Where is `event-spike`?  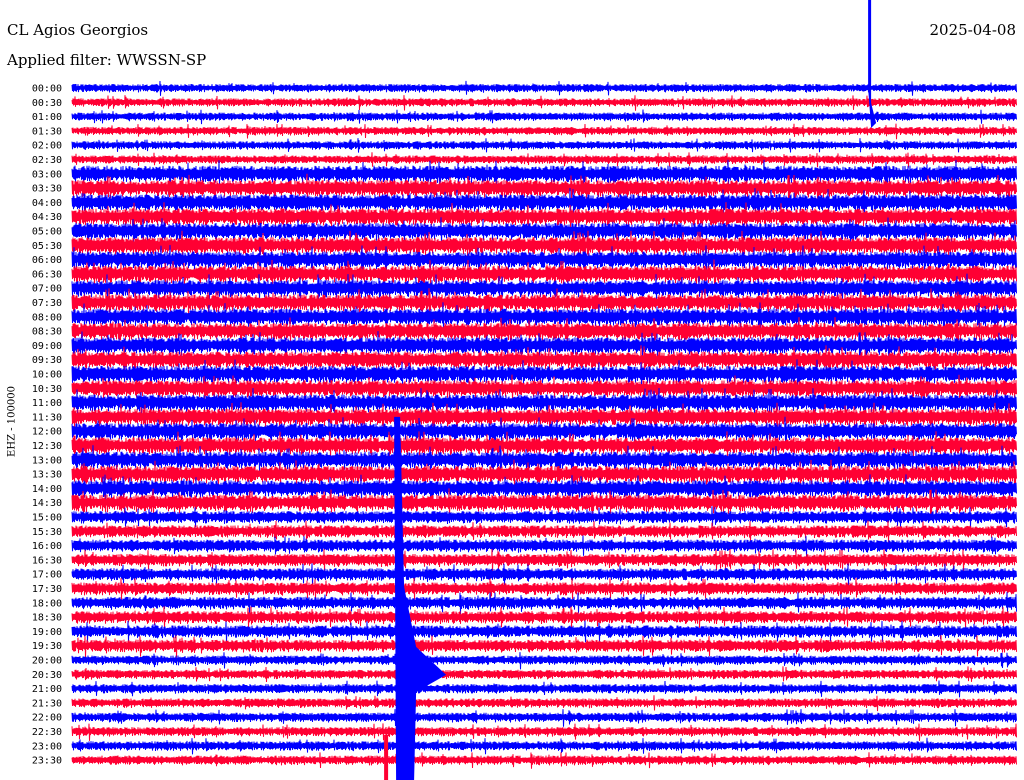 event-spike is located at coordinates (872, 64).